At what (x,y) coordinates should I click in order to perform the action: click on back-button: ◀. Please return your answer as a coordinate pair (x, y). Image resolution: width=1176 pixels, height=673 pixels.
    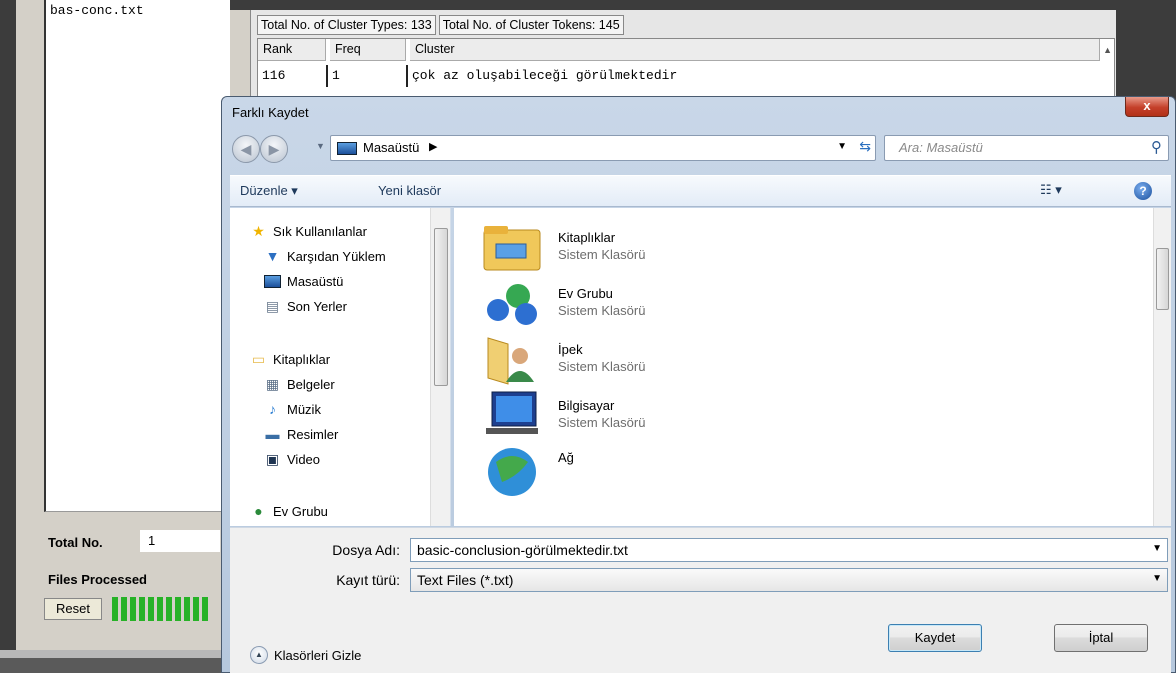
    Looking at the image, I should click on (246, 149).